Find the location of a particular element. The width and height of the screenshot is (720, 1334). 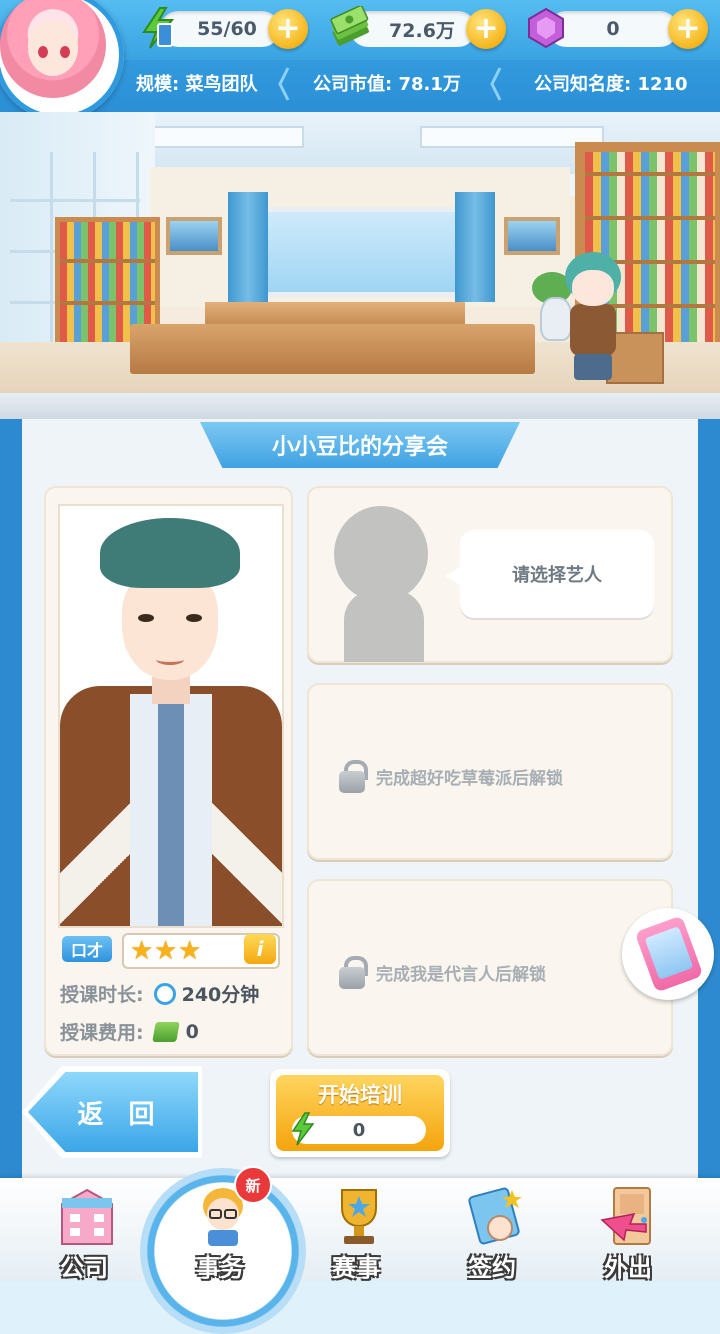

start-training-label: 开始培训 is located at coordinates (360, 1095).